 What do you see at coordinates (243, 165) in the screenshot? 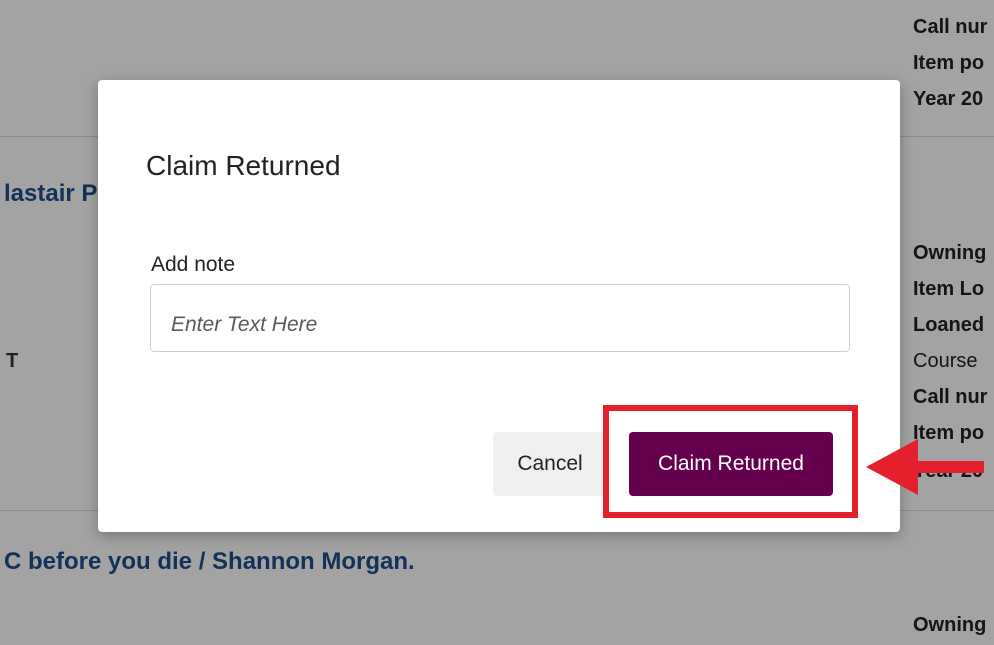
I see `dialog-title: Claim Returned` at bounding box center [243, 165].